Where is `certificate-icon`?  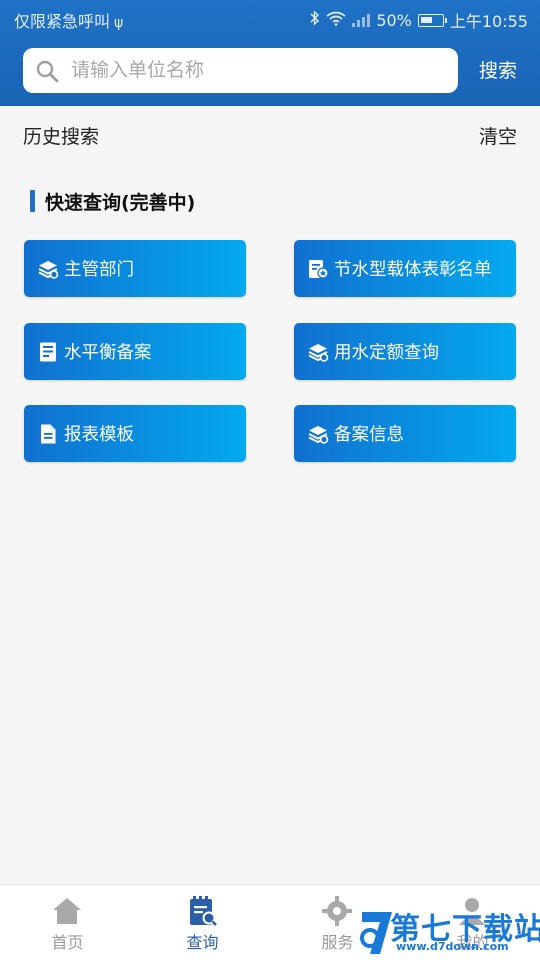
certificate-icon is located at coordinates (319, 269).